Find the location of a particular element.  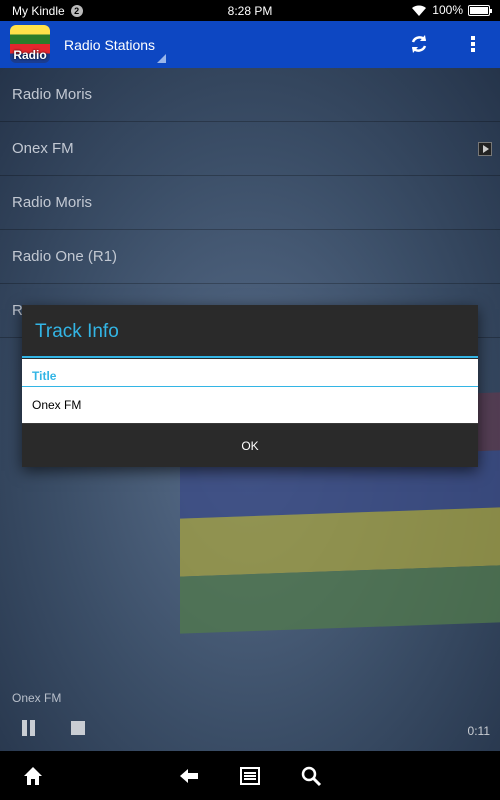

wifi-icon is located at coordinates (419, 10).